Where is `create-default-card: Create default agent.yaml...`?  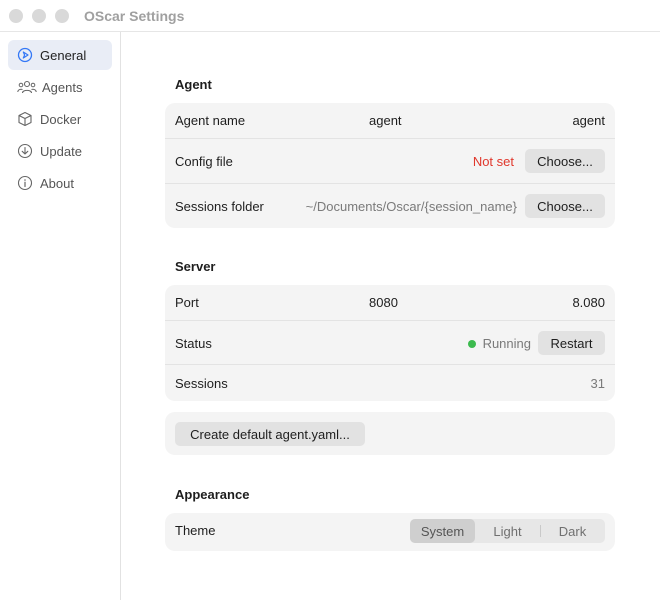 create-default-card: Create default agent.yaml... is located at coordinates (390, 433).